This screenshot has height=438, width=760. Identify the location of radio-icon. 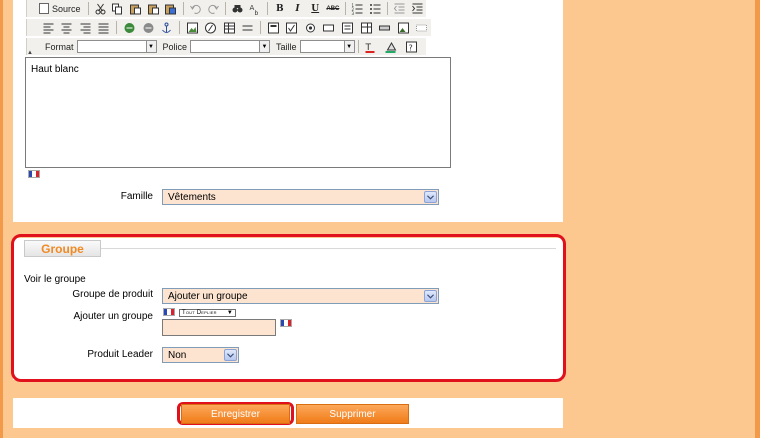
(310, 28).